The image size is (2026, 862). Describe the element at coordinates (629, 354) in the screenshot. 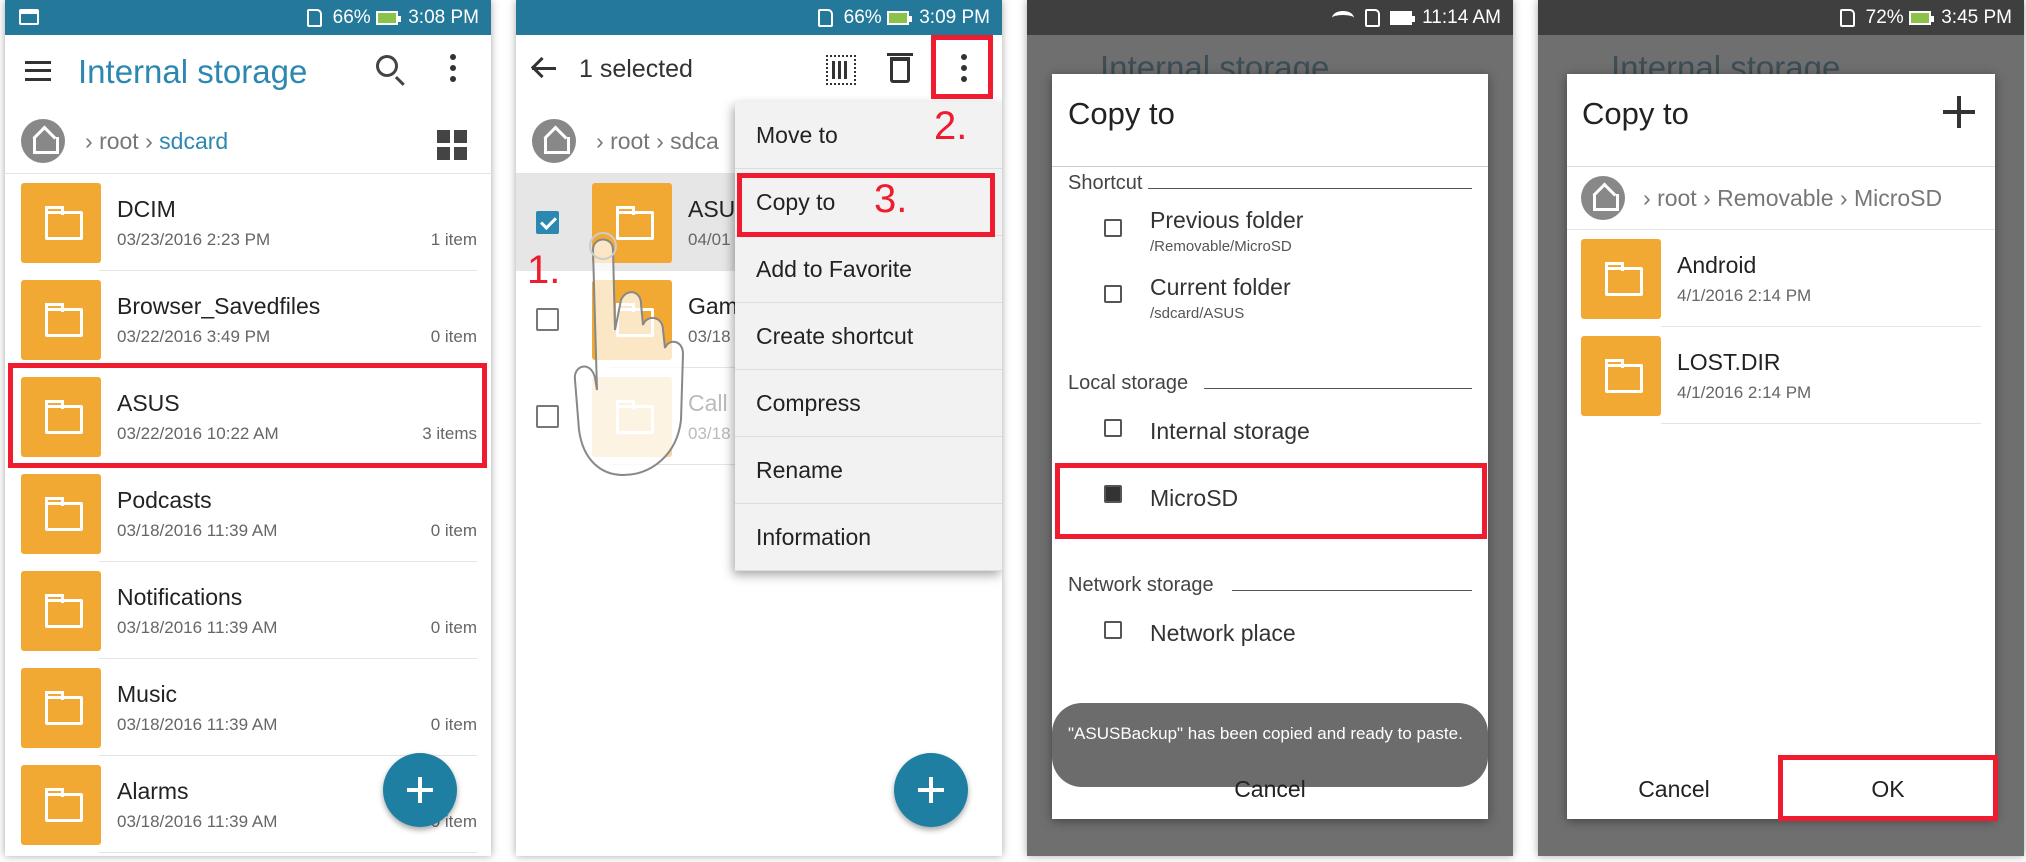

I see `tap-hand-icon` at that location.